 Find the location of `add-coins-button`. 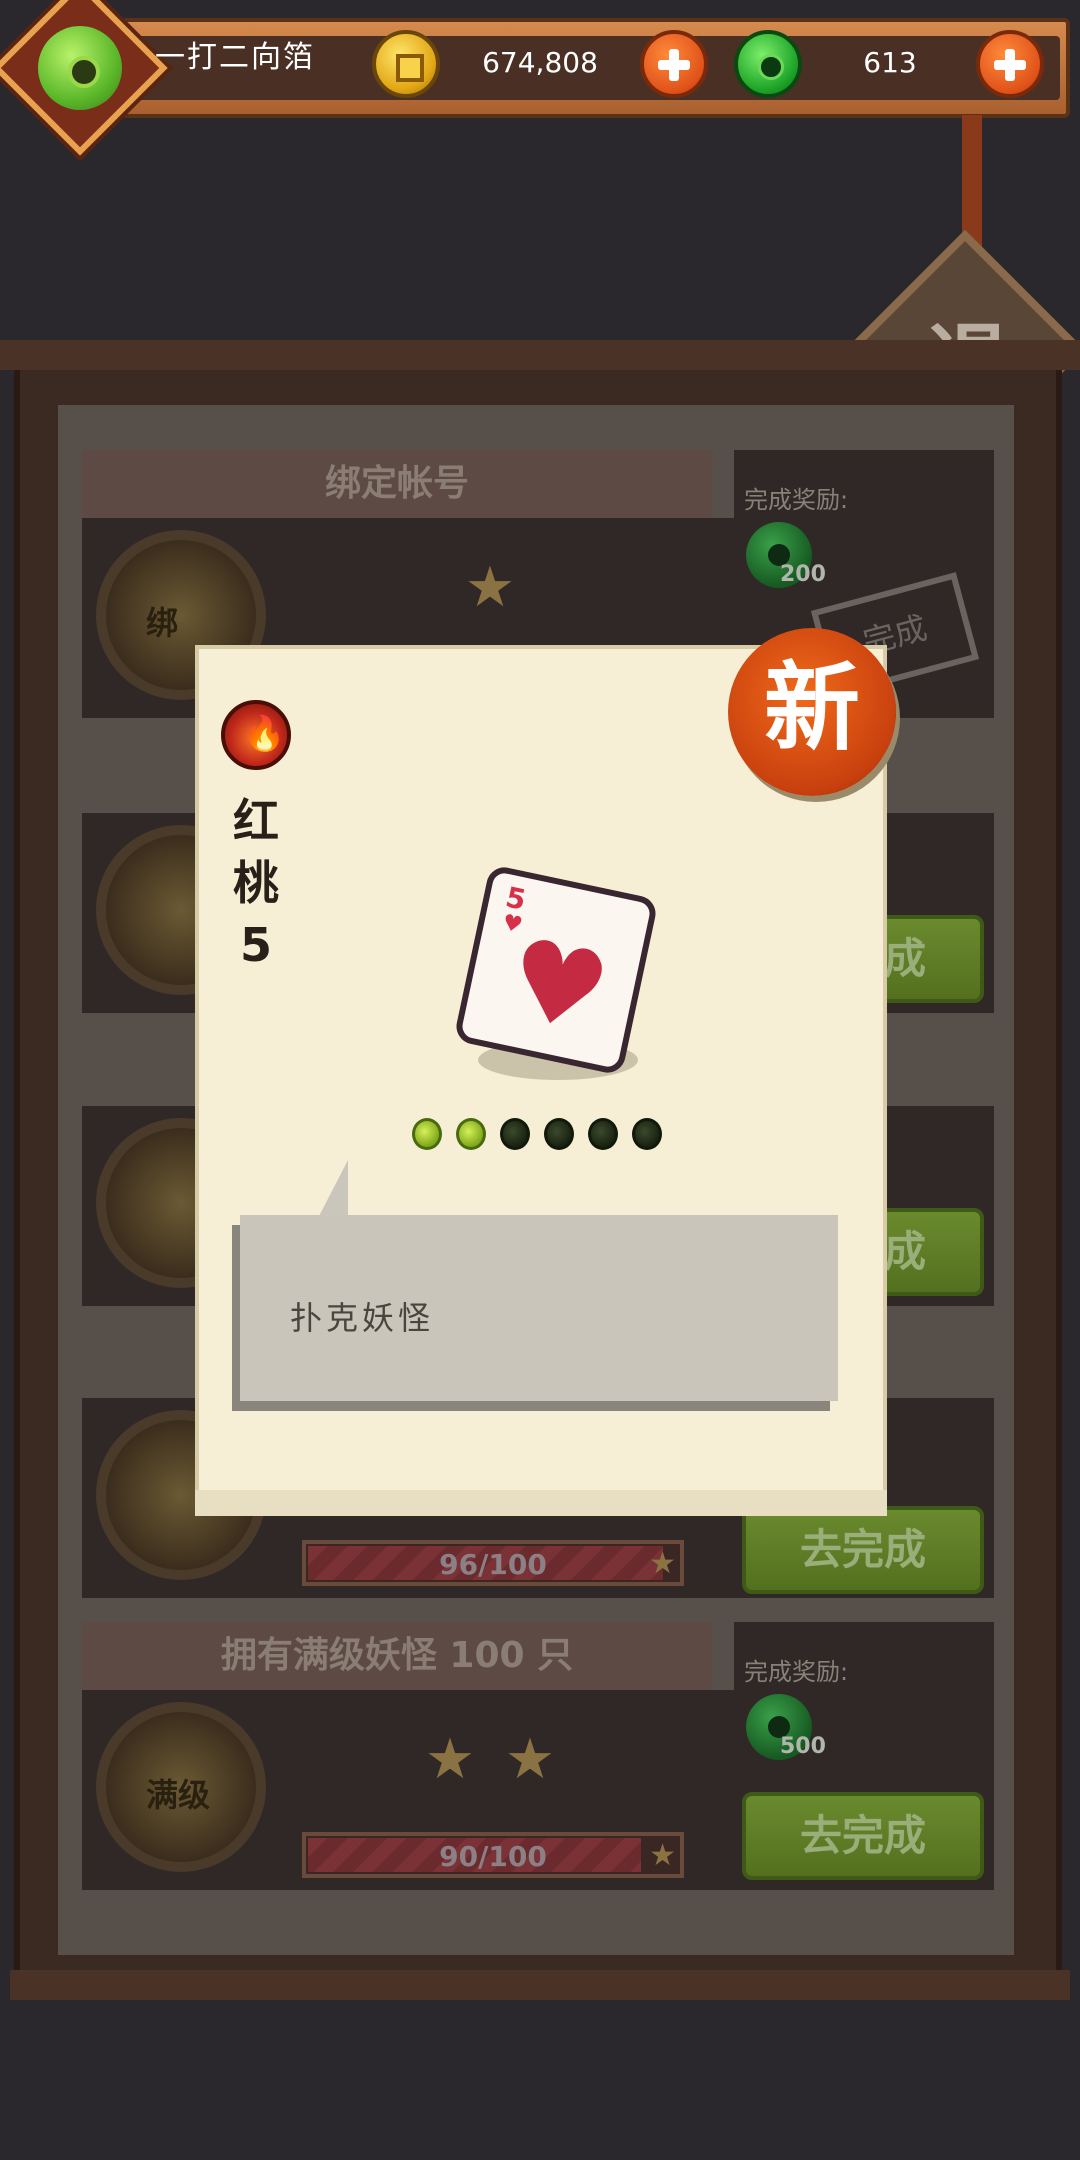

add-coins-button is located at coordinates (674, 64).